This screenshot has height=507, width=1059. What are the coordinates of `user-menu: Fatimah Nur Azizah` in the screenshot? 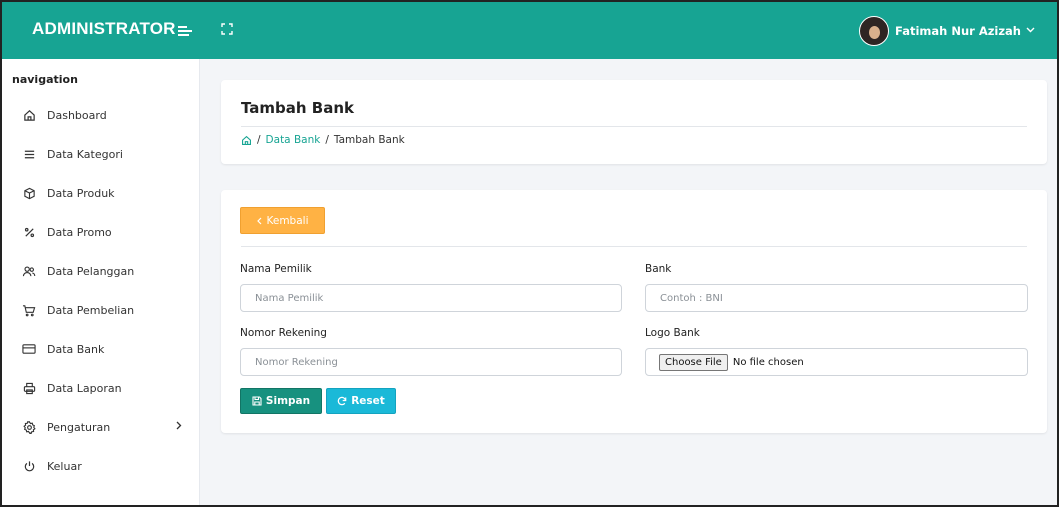 It's located at (947, 31).